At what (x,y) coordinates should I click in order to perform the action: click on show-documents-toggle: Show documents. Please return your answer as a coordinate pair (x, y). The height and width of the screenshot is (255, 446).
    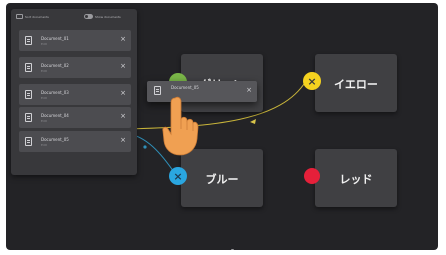
    Looking at the image, I should click on (102, 16).